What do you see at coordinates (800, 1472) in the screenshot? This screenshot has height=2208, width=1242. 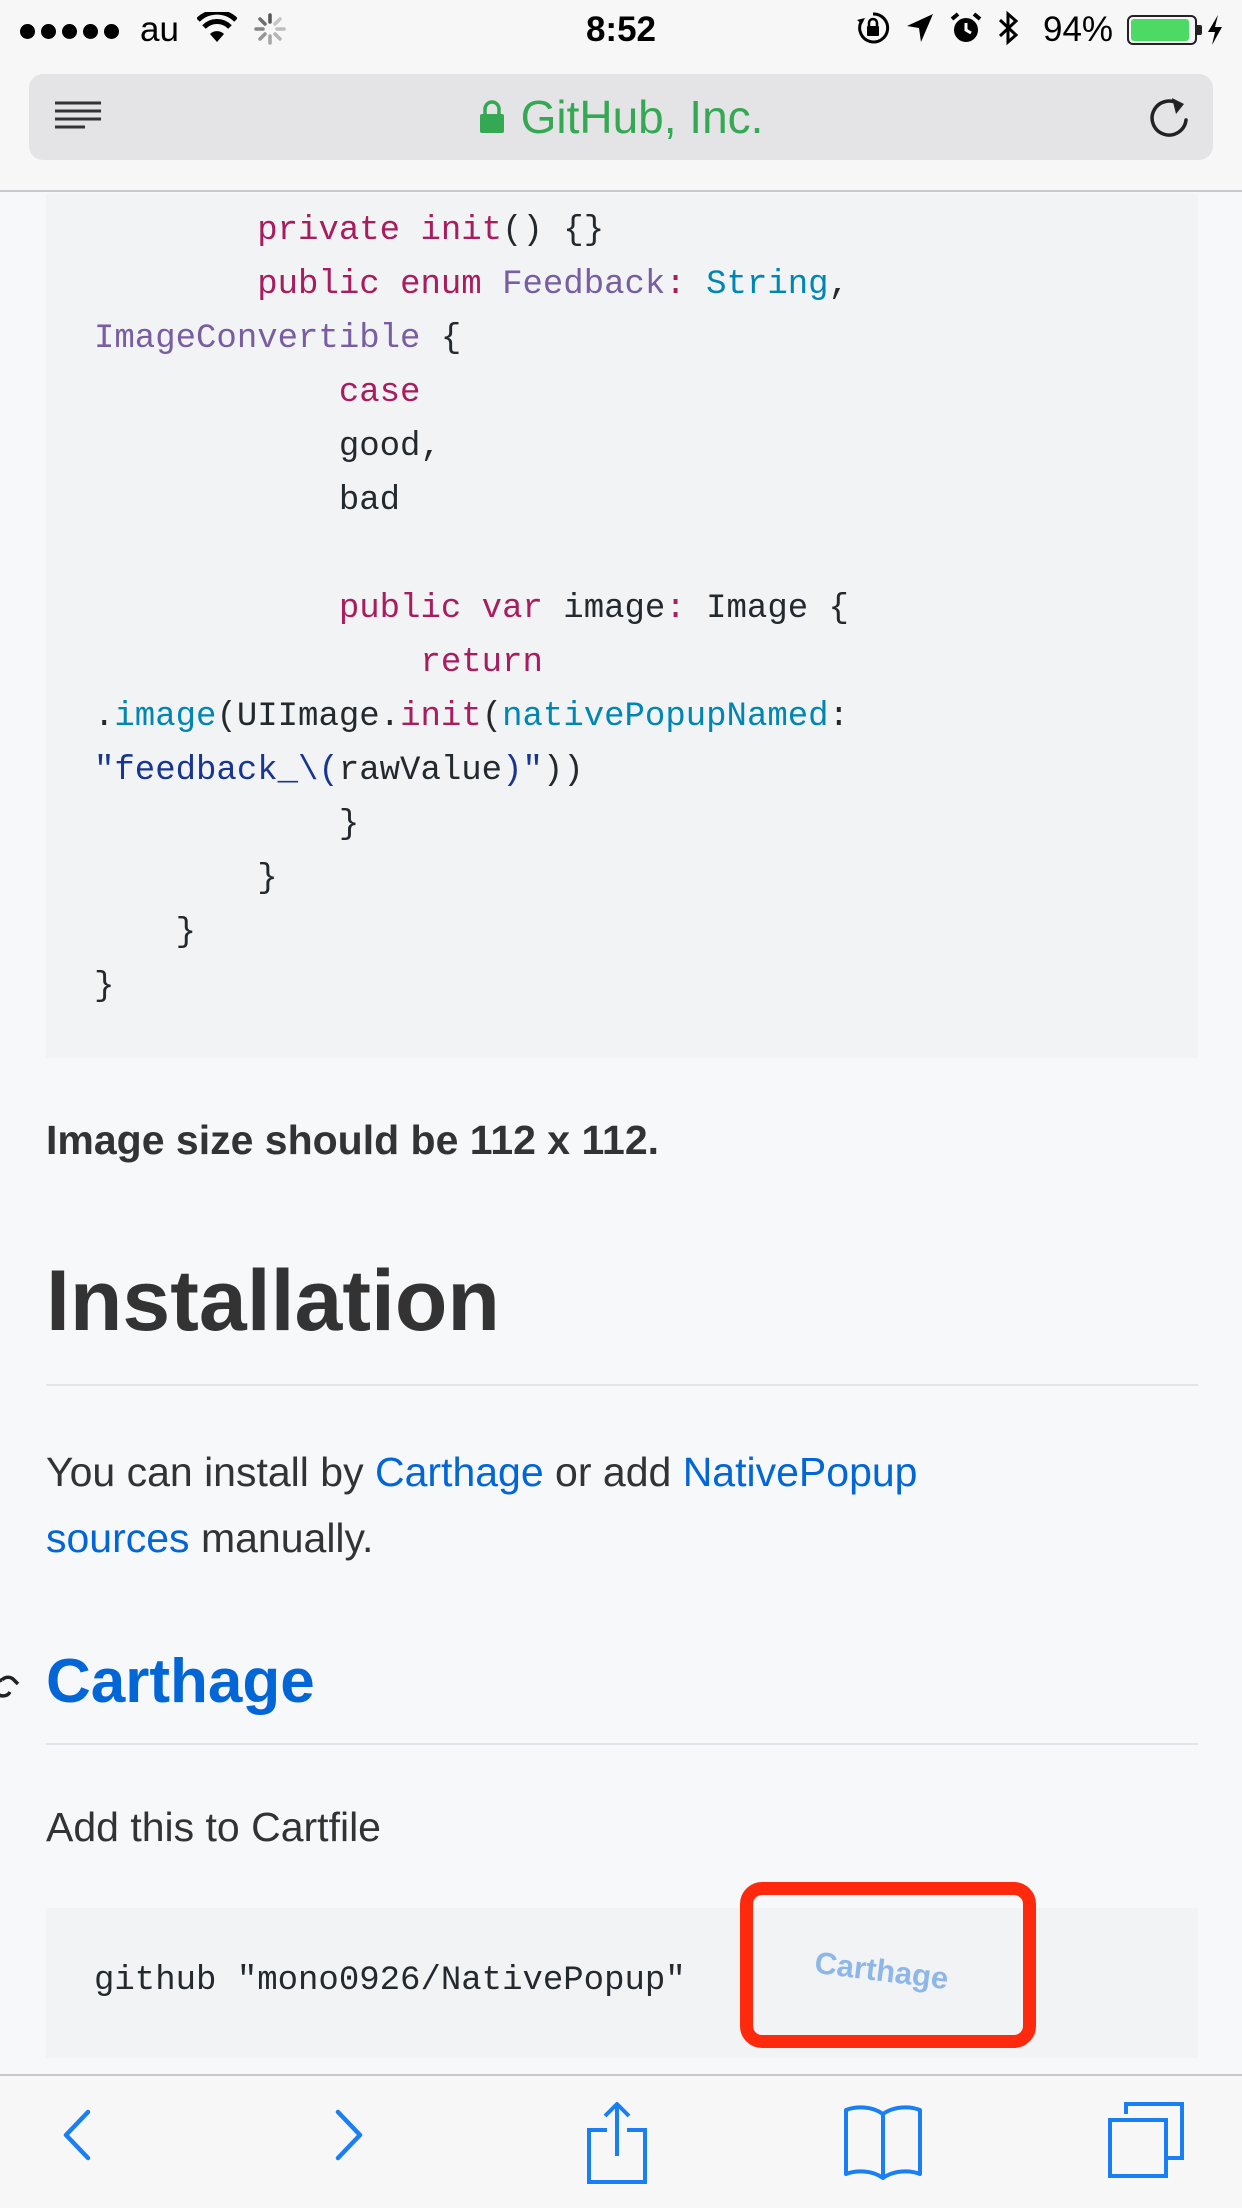 I see `nativepopup-sources-link: NativePopup` at bounding box center [800, 1472].